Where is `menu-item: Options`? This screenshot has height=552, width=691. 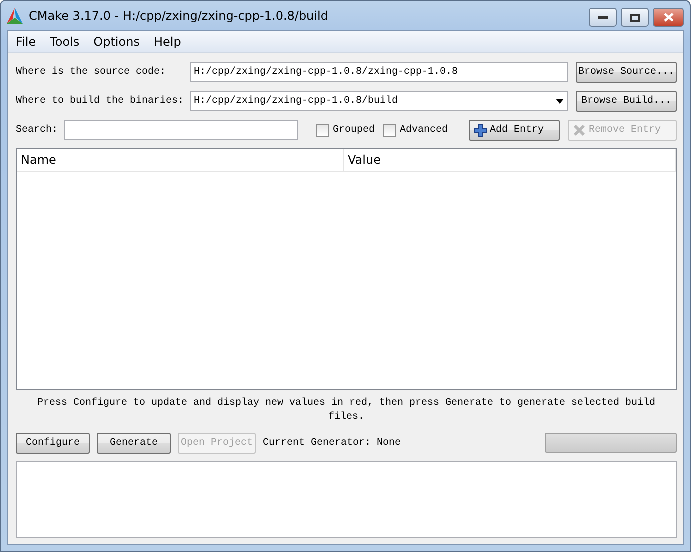 menu-item: Options is located at coordinates (118, 41).